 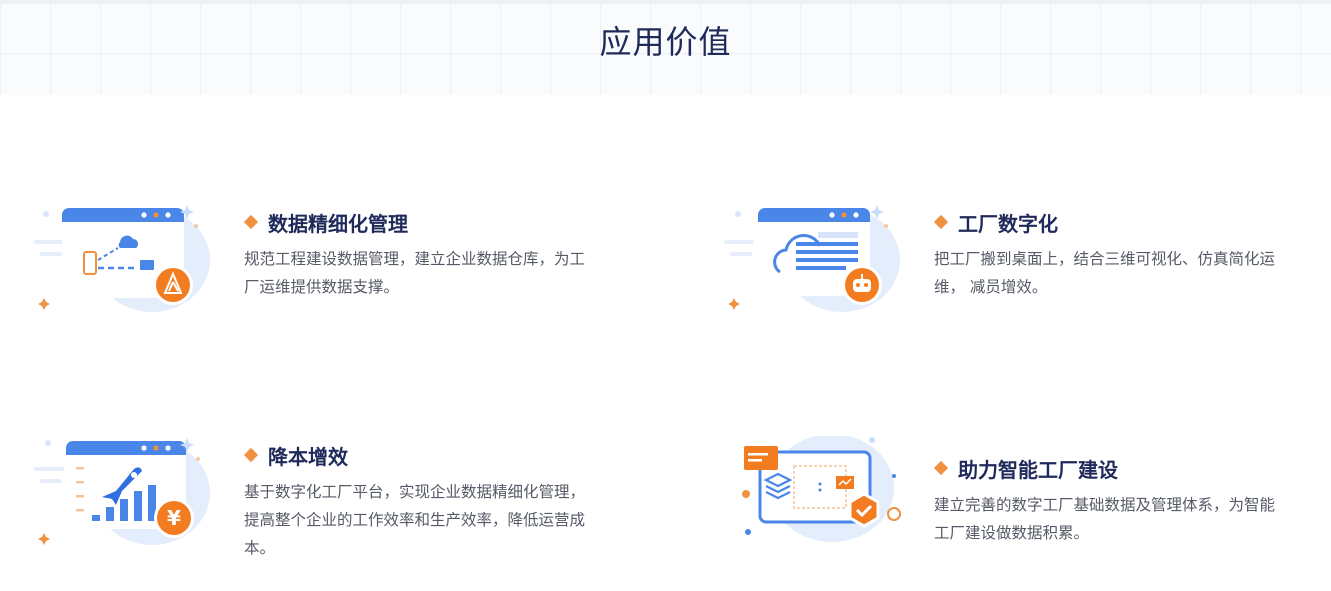 I want to click on card-heading: 助力智能工厂建设, so click(x=1025, y=468).